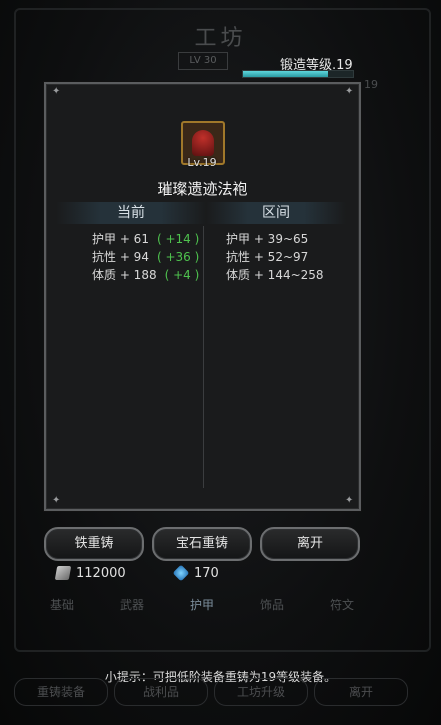  What do you see at coordinates (178, 257) in the screenshot?
I see `stat-delta: ( +36 )` at bounding box center [178, 257].